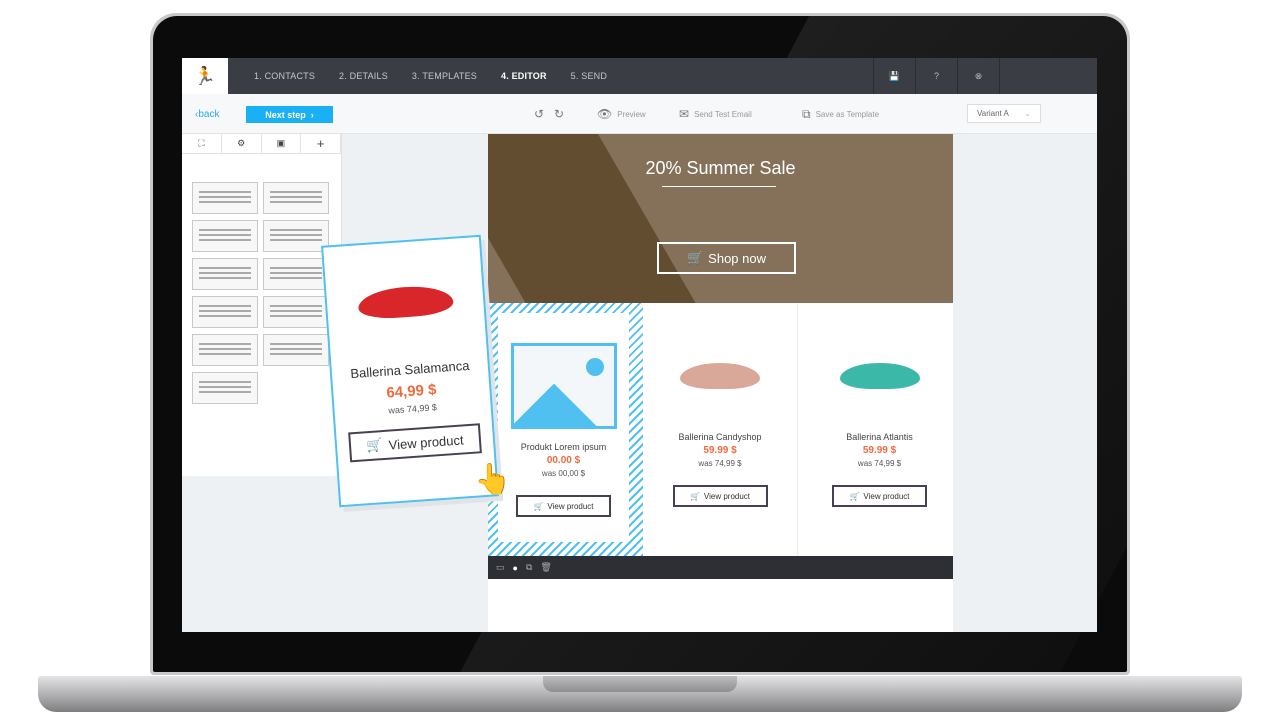  Describe the element at coordinates (978, 76) in the screenshot. I see `close-icon: ⊗` at that location.